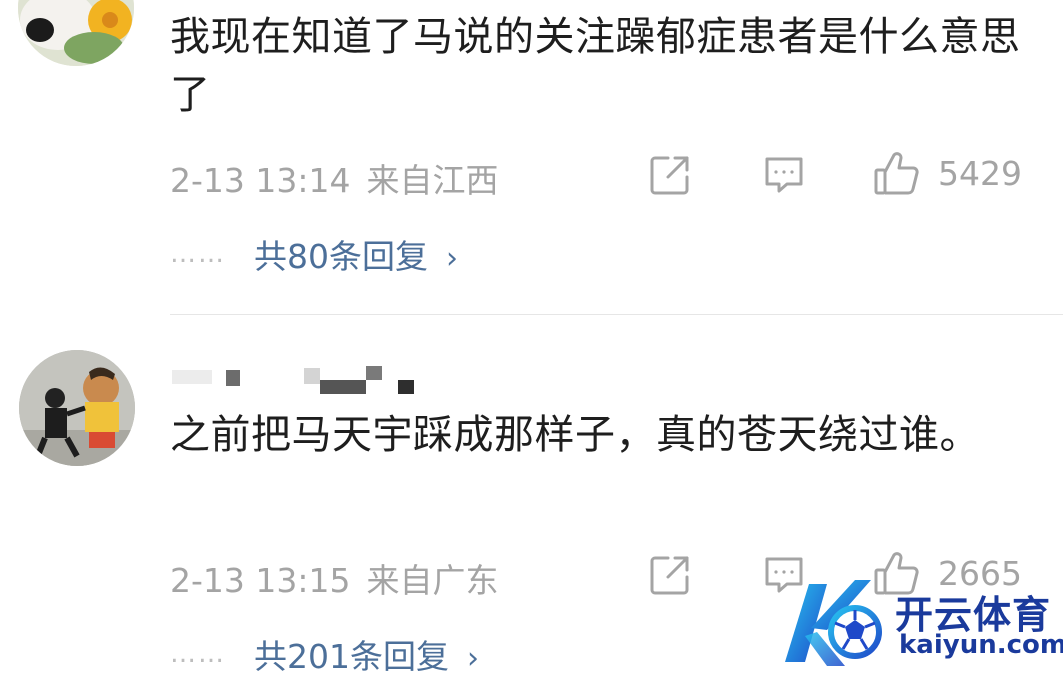 Image resolution: width=1063 pixels, height=679 pixels. I want to click on reply-count: 共80条回复, so click(341, 256).